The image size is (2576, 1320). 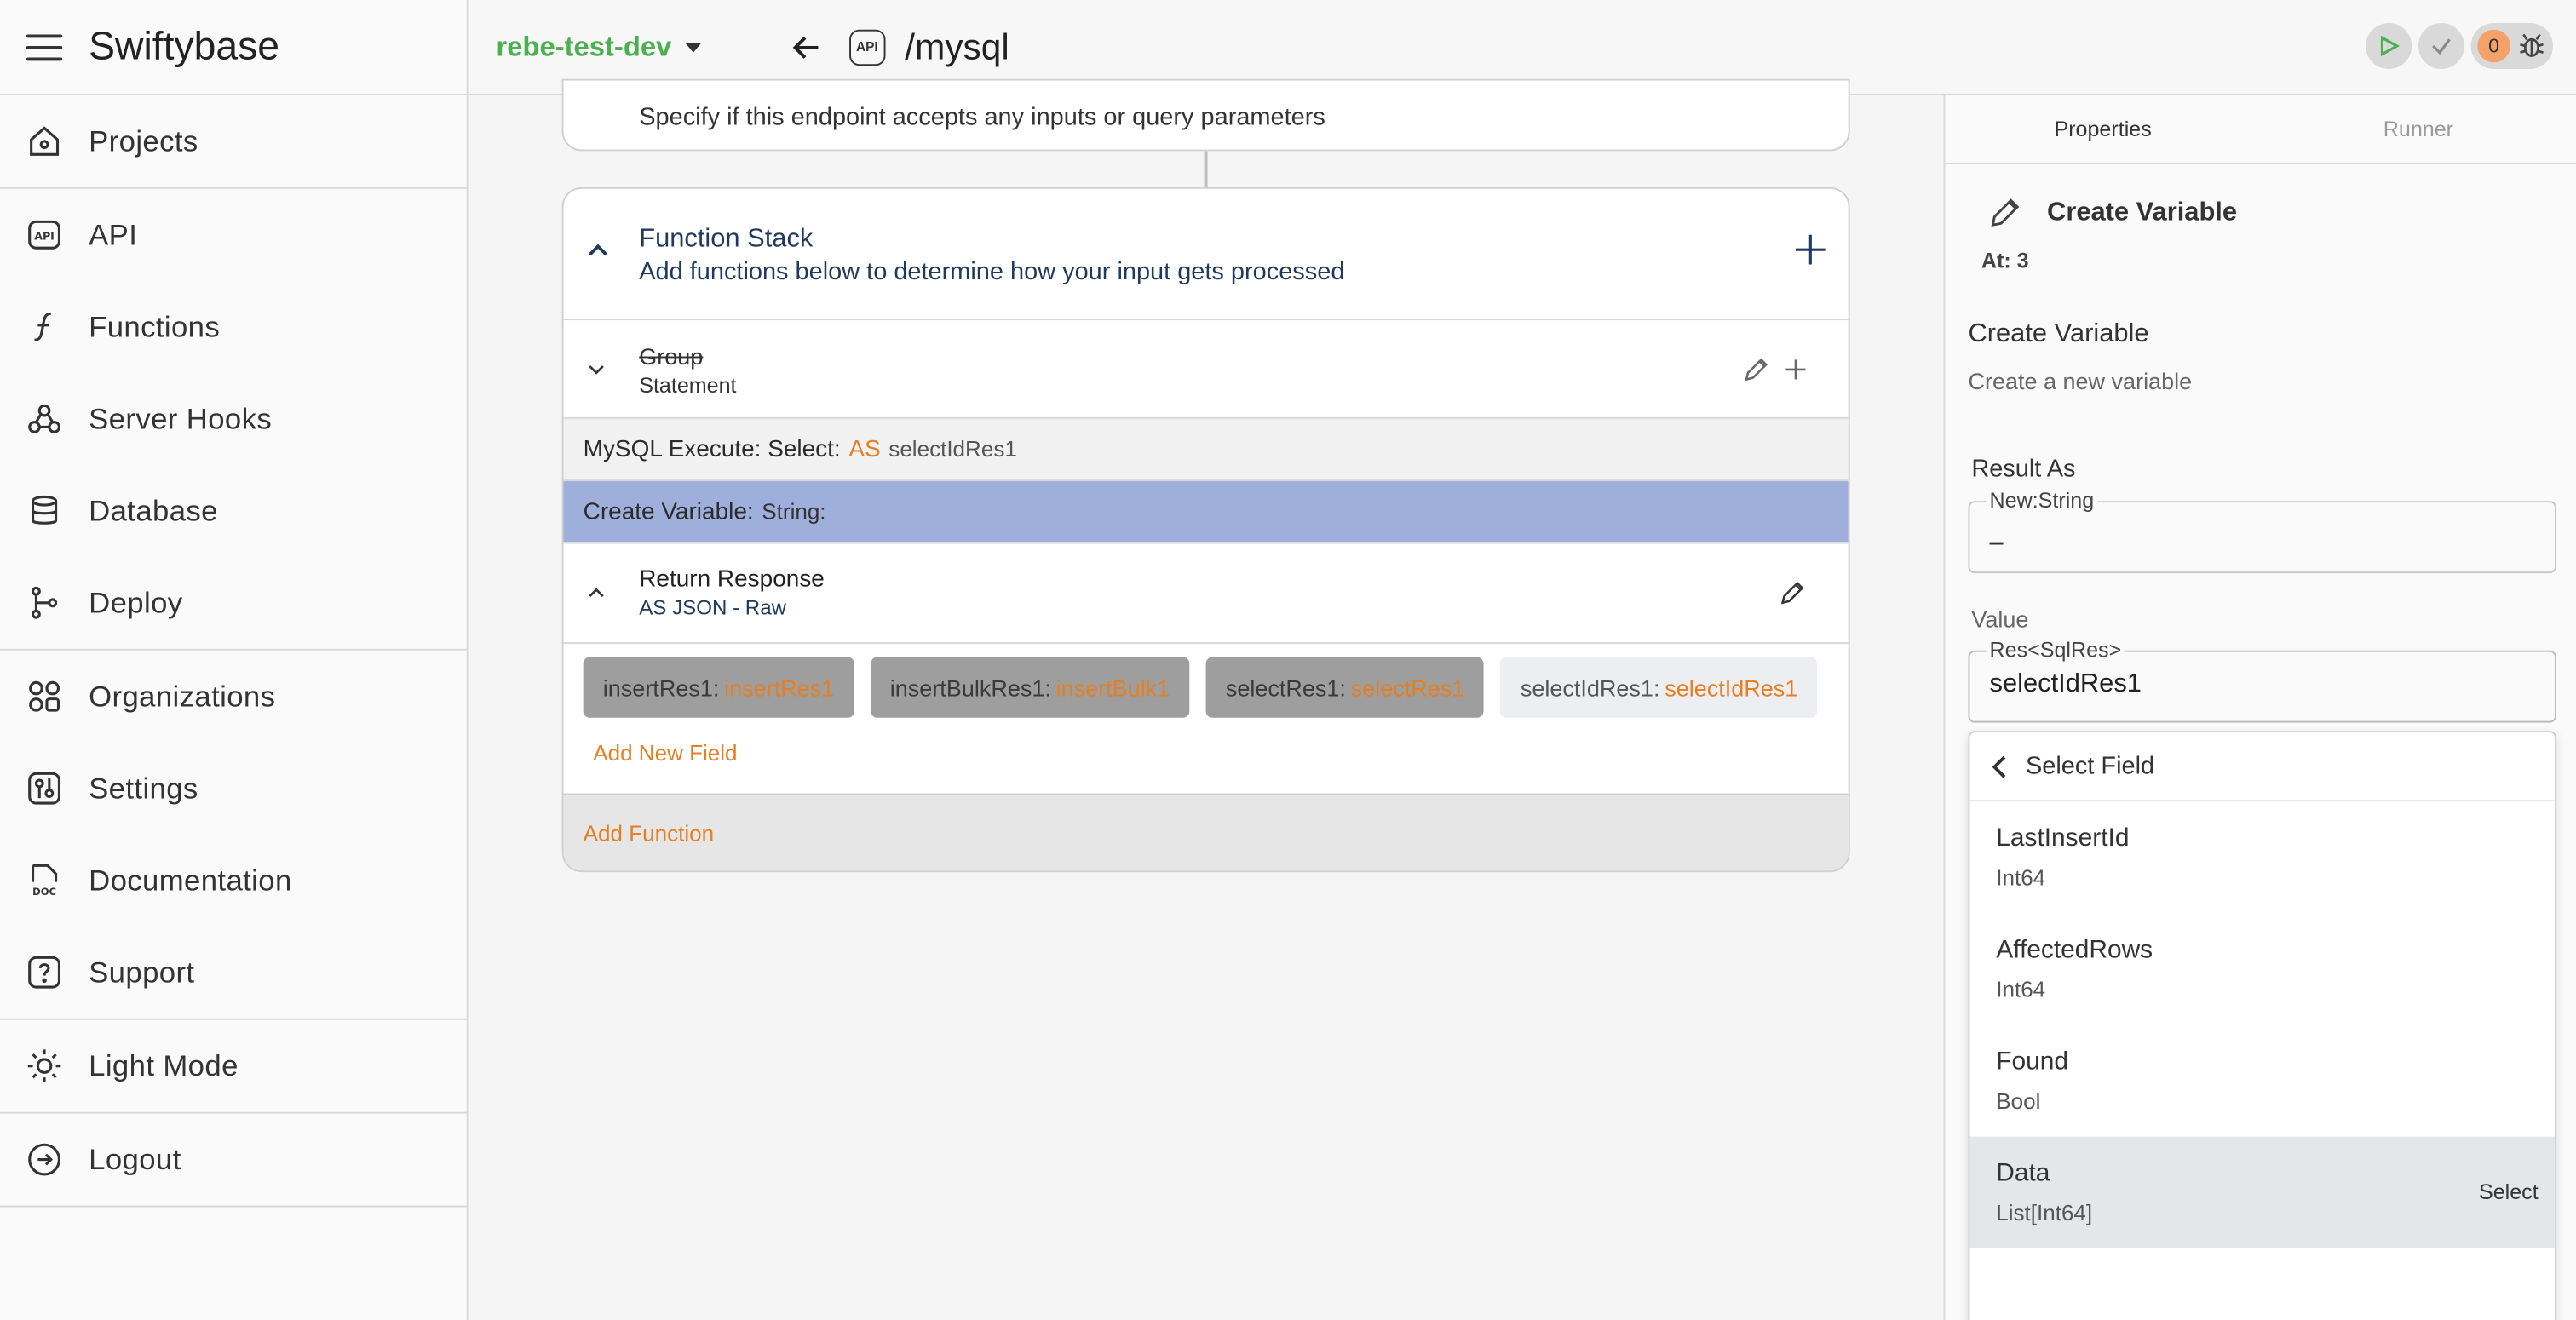 What do you see at coordinates (2102, 129) in the screenshot?
I see `tab-properties: Properties` at bounding box center [2102, 129].